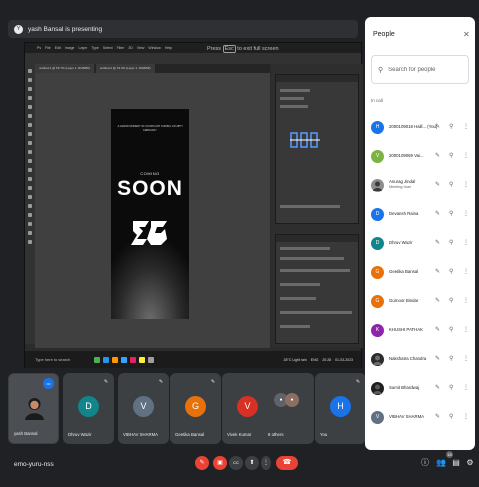  I want to click on participant-tile: ✎ V VIBHAV SHARMA, so click(143, 408).